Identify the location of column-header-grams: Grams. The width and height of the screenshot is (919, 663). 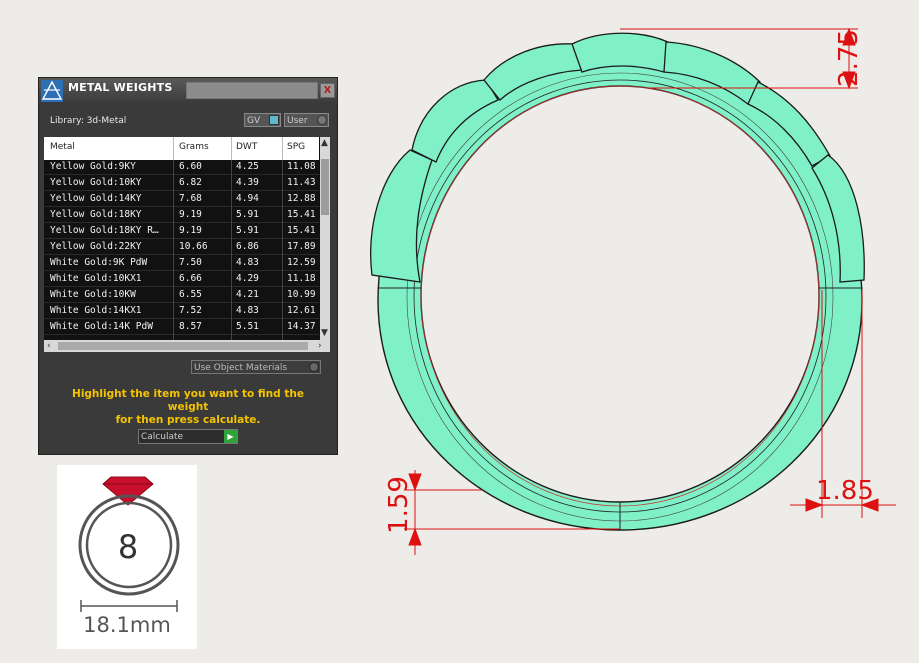
(194, 147).